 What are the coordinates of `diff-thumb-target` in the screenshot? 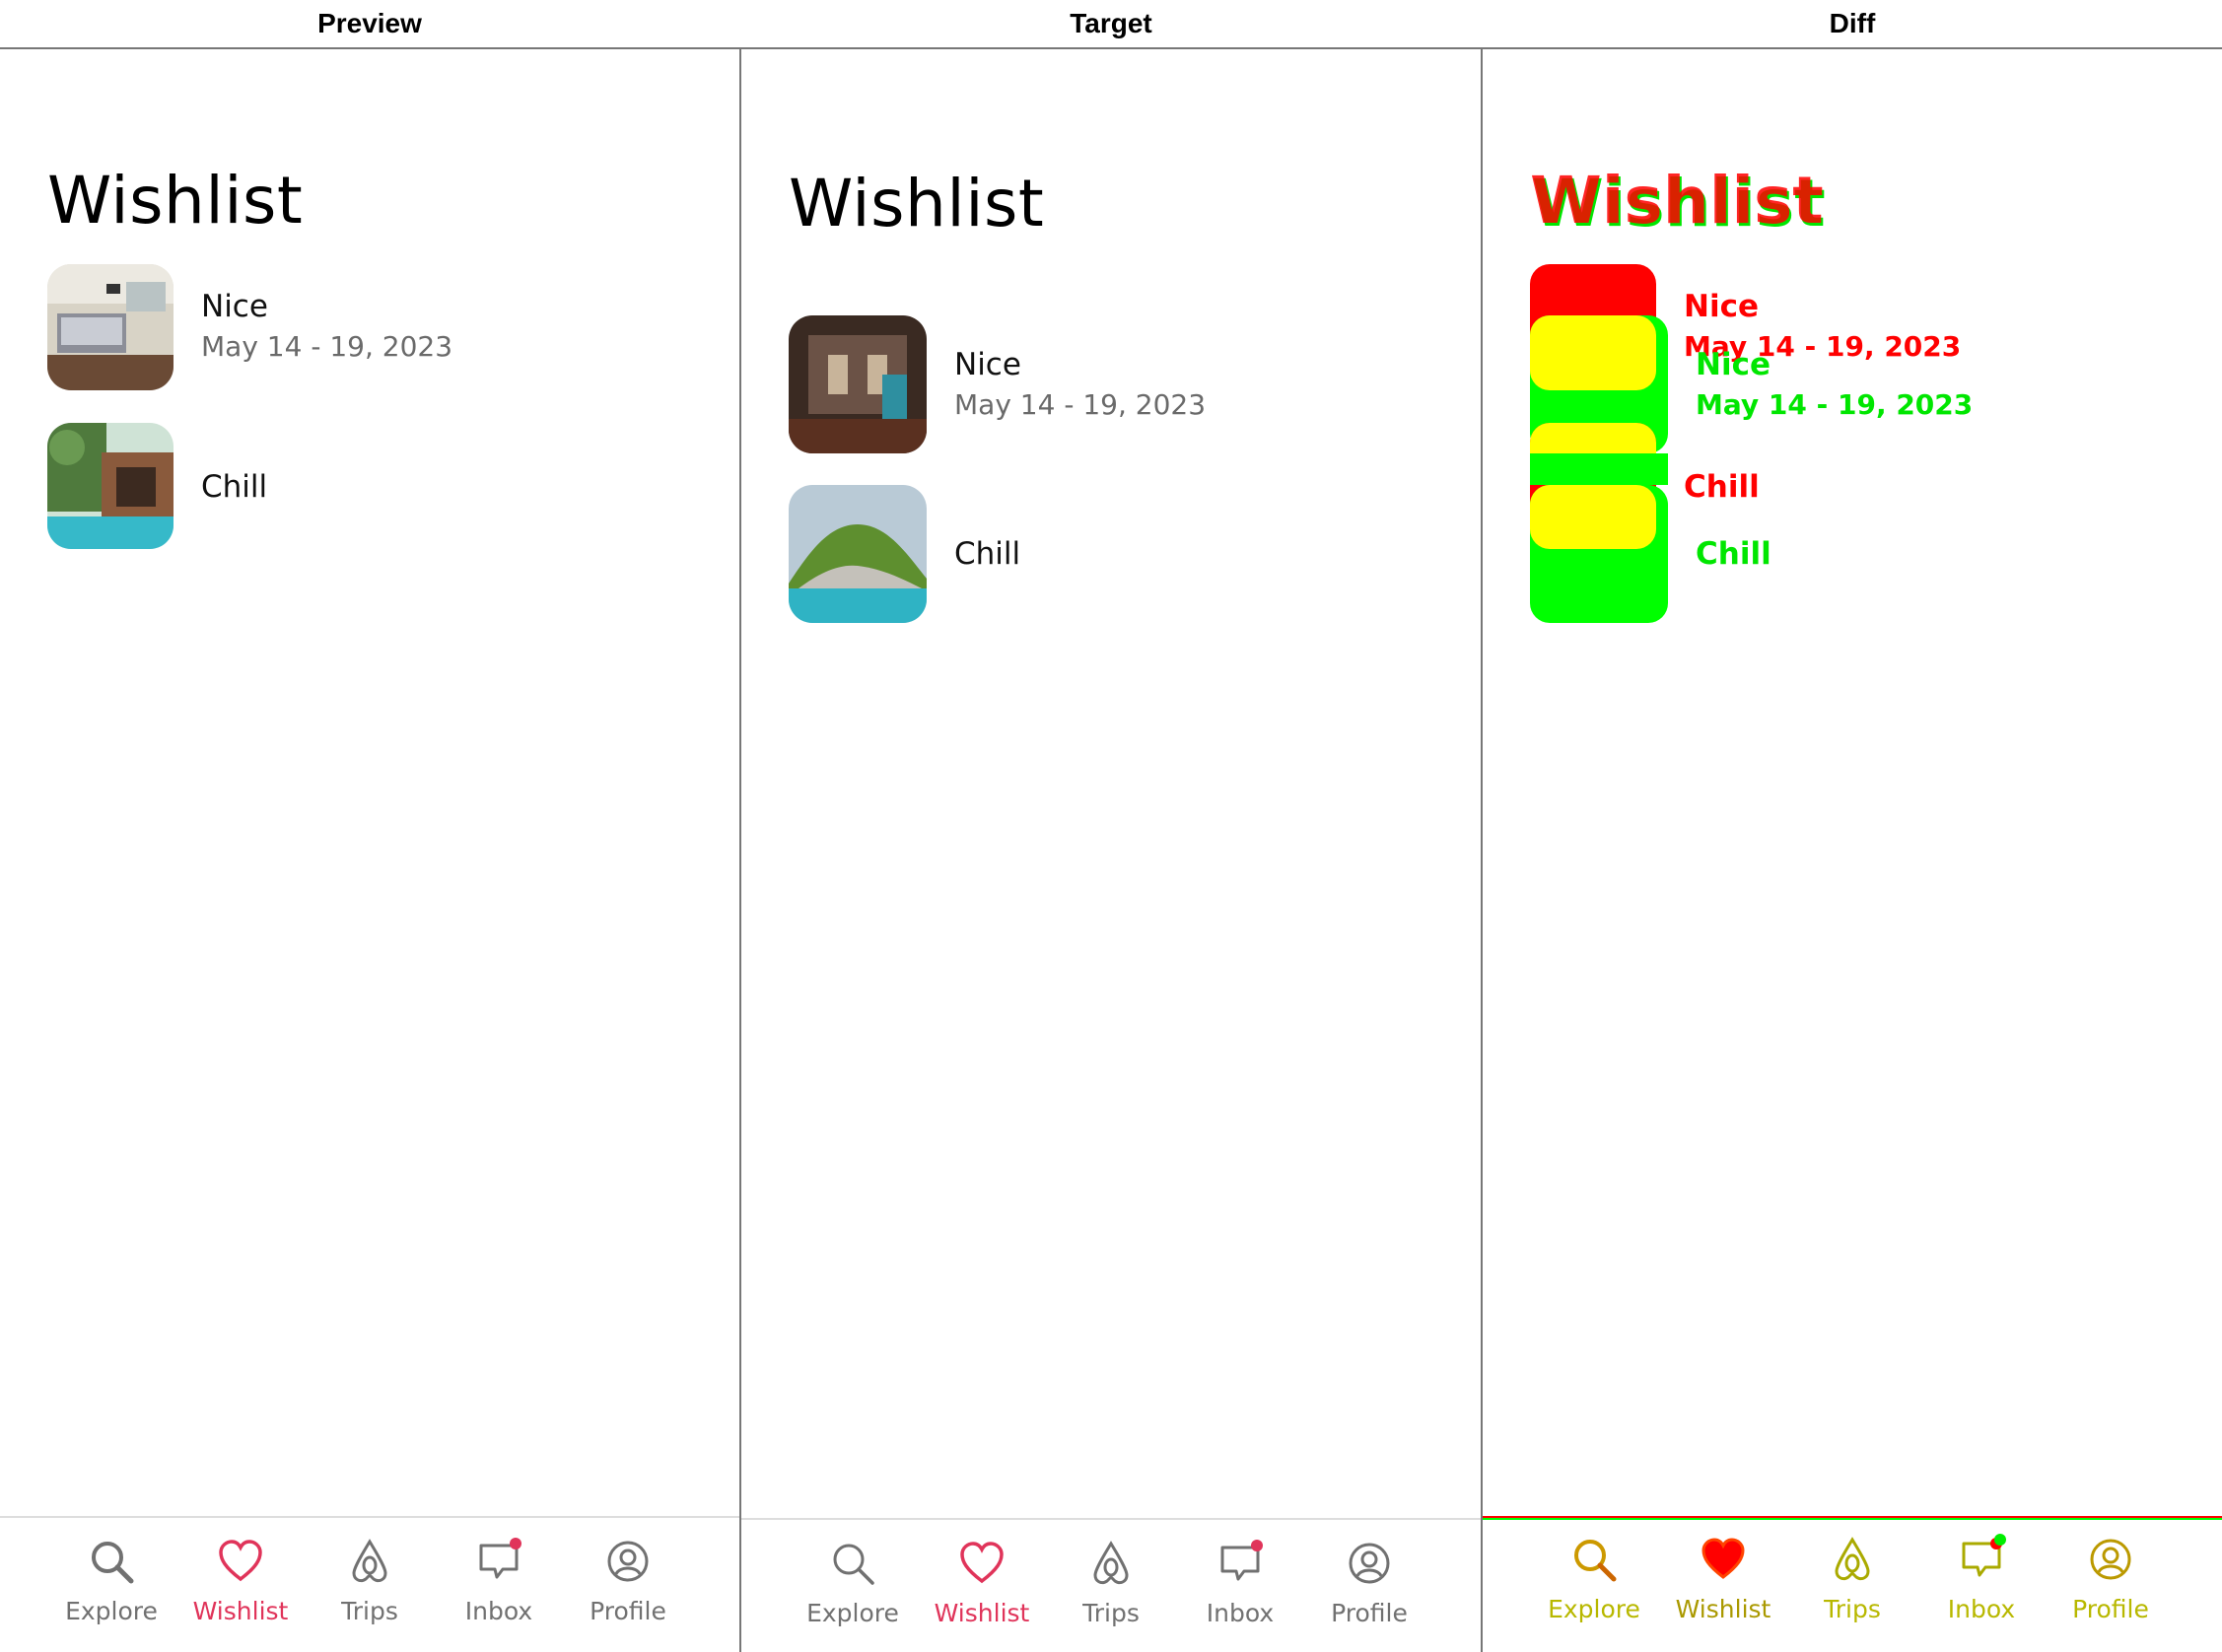 It's located at (1599, 469).